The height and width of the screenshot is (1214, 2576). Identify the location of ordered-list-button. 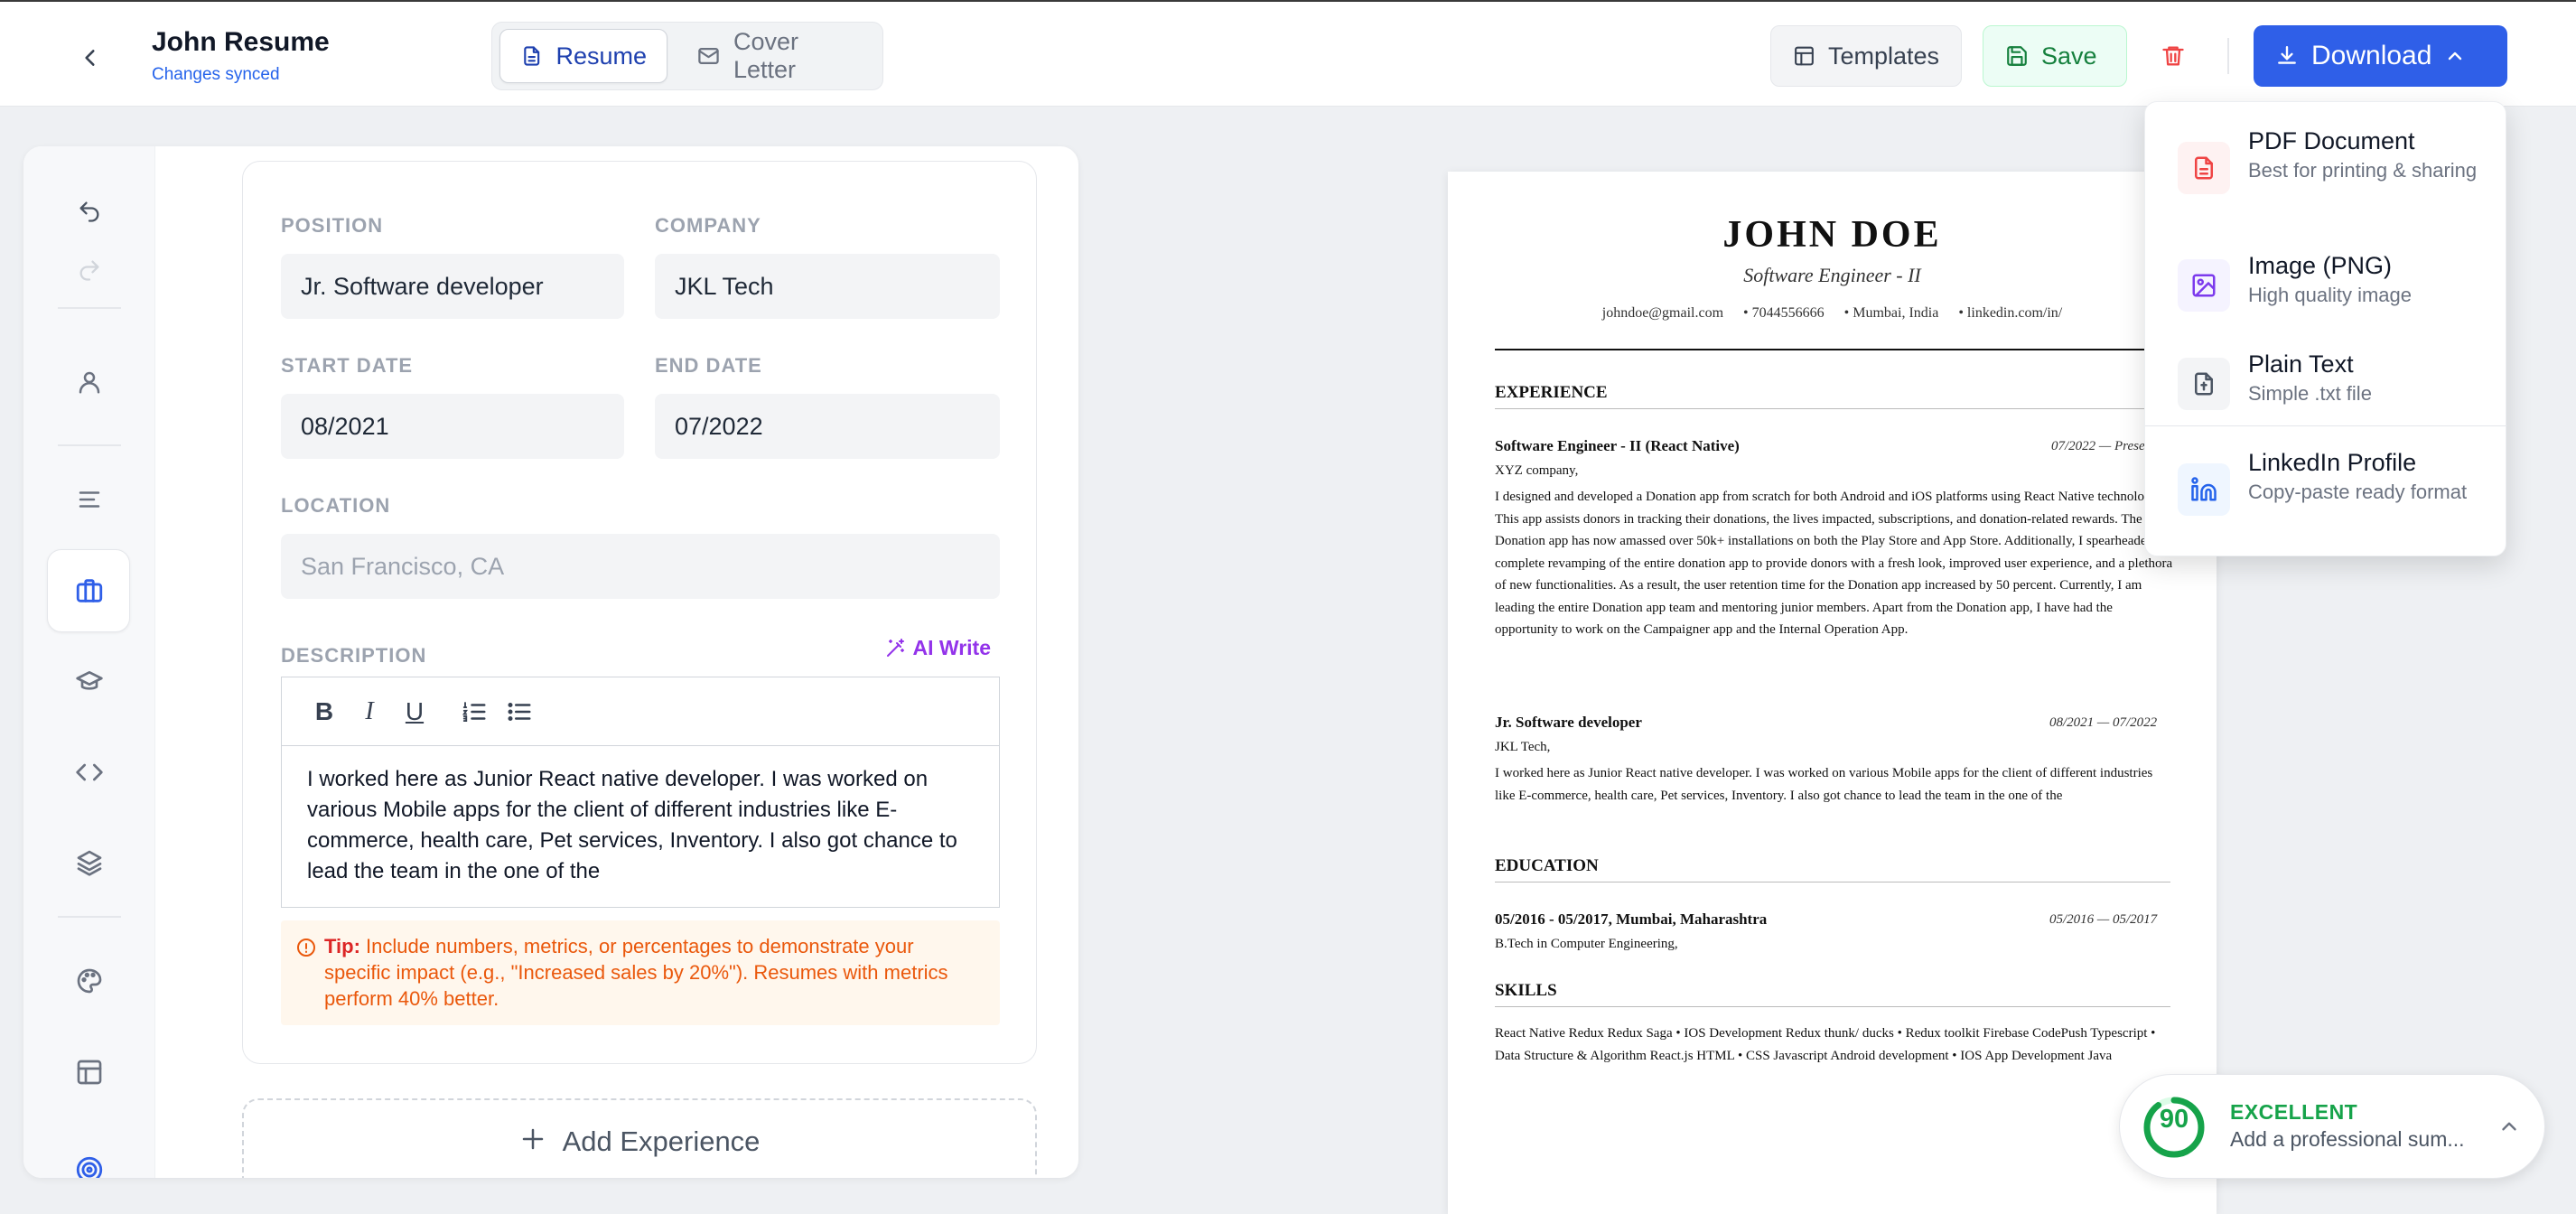
(475, 711).